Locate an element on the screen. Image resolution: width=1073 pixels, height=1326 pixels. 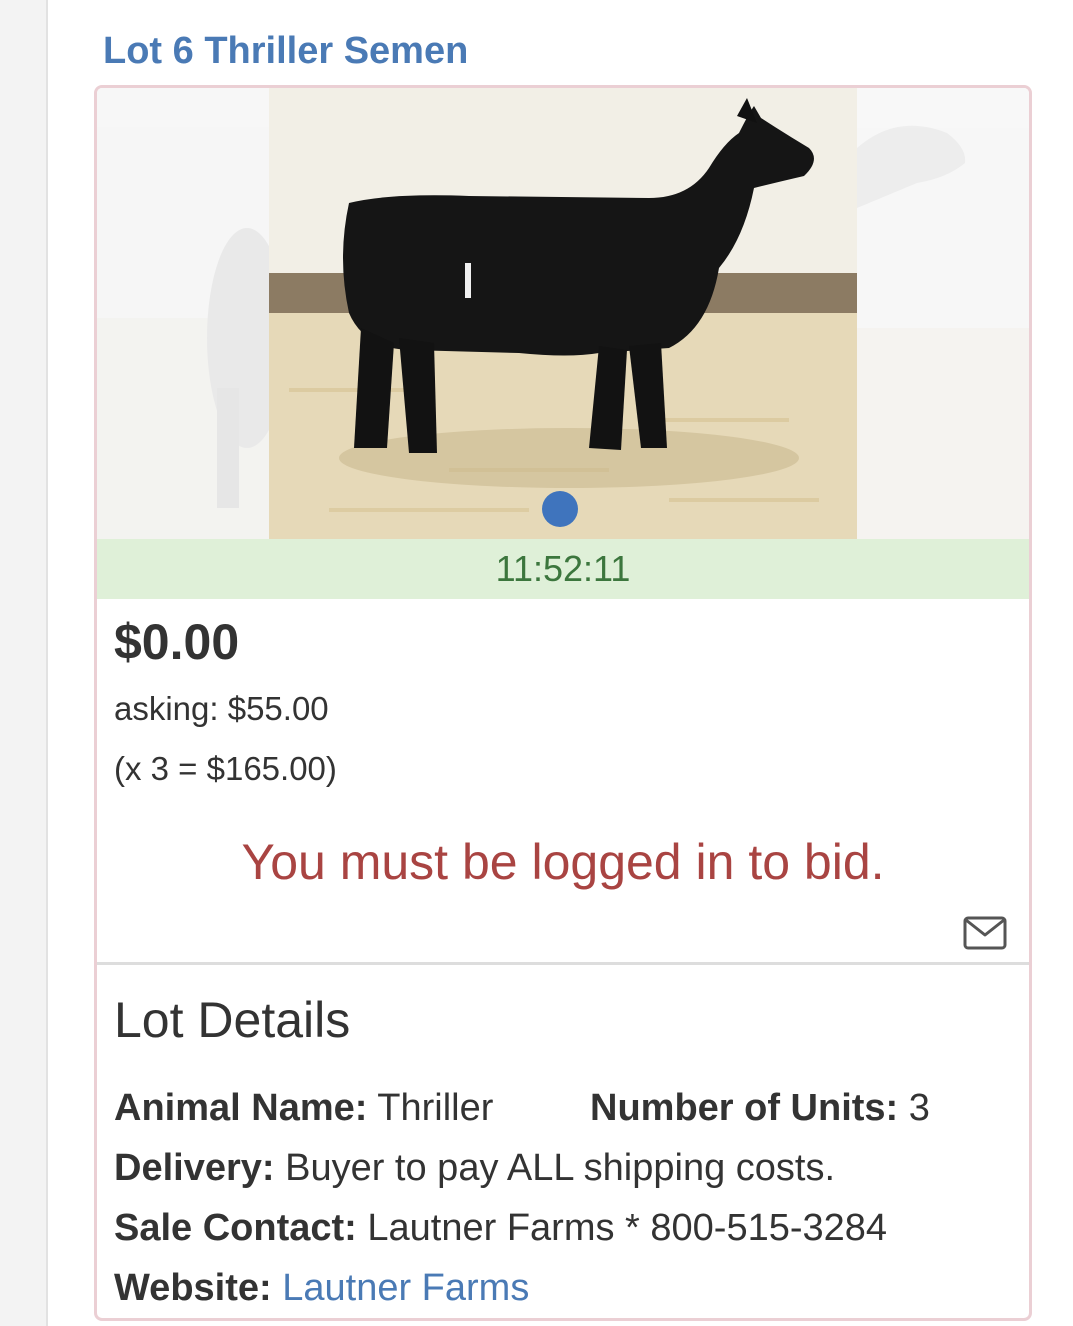
countdown-timer: 11:52:11 is located at coordinates (563, 569).